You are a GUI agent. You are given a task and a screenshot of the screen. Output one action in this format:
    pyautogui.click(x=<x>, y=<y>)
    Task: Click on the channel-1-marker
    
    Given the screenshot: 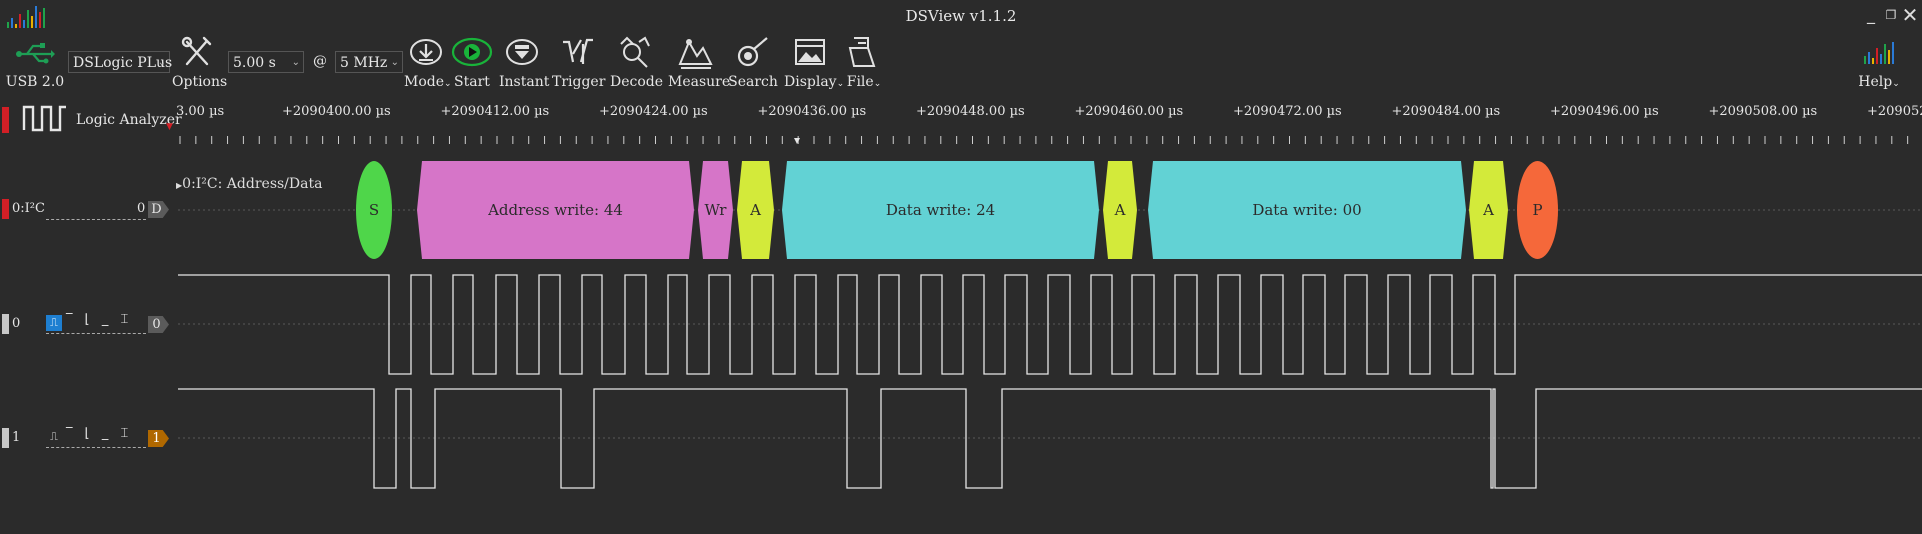 What is the action you would take?
    pyautogui.click(x=5, y=438)
    